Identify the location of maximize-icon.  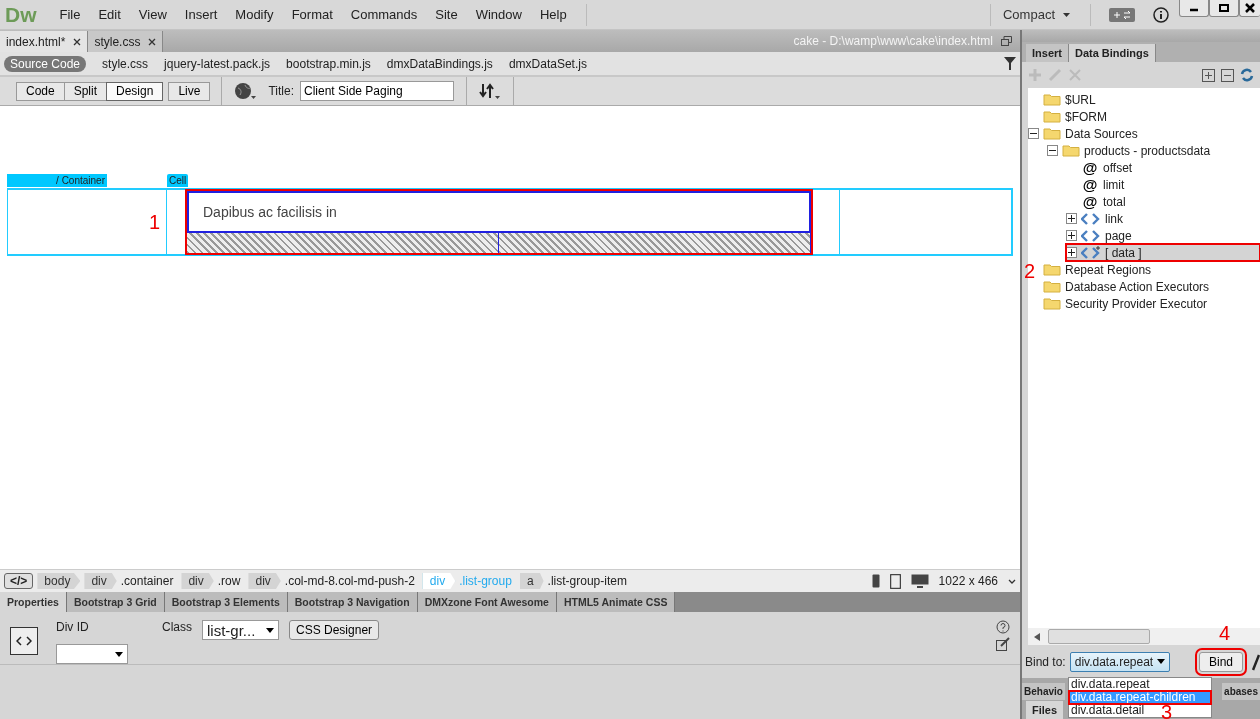
(1224, 8).